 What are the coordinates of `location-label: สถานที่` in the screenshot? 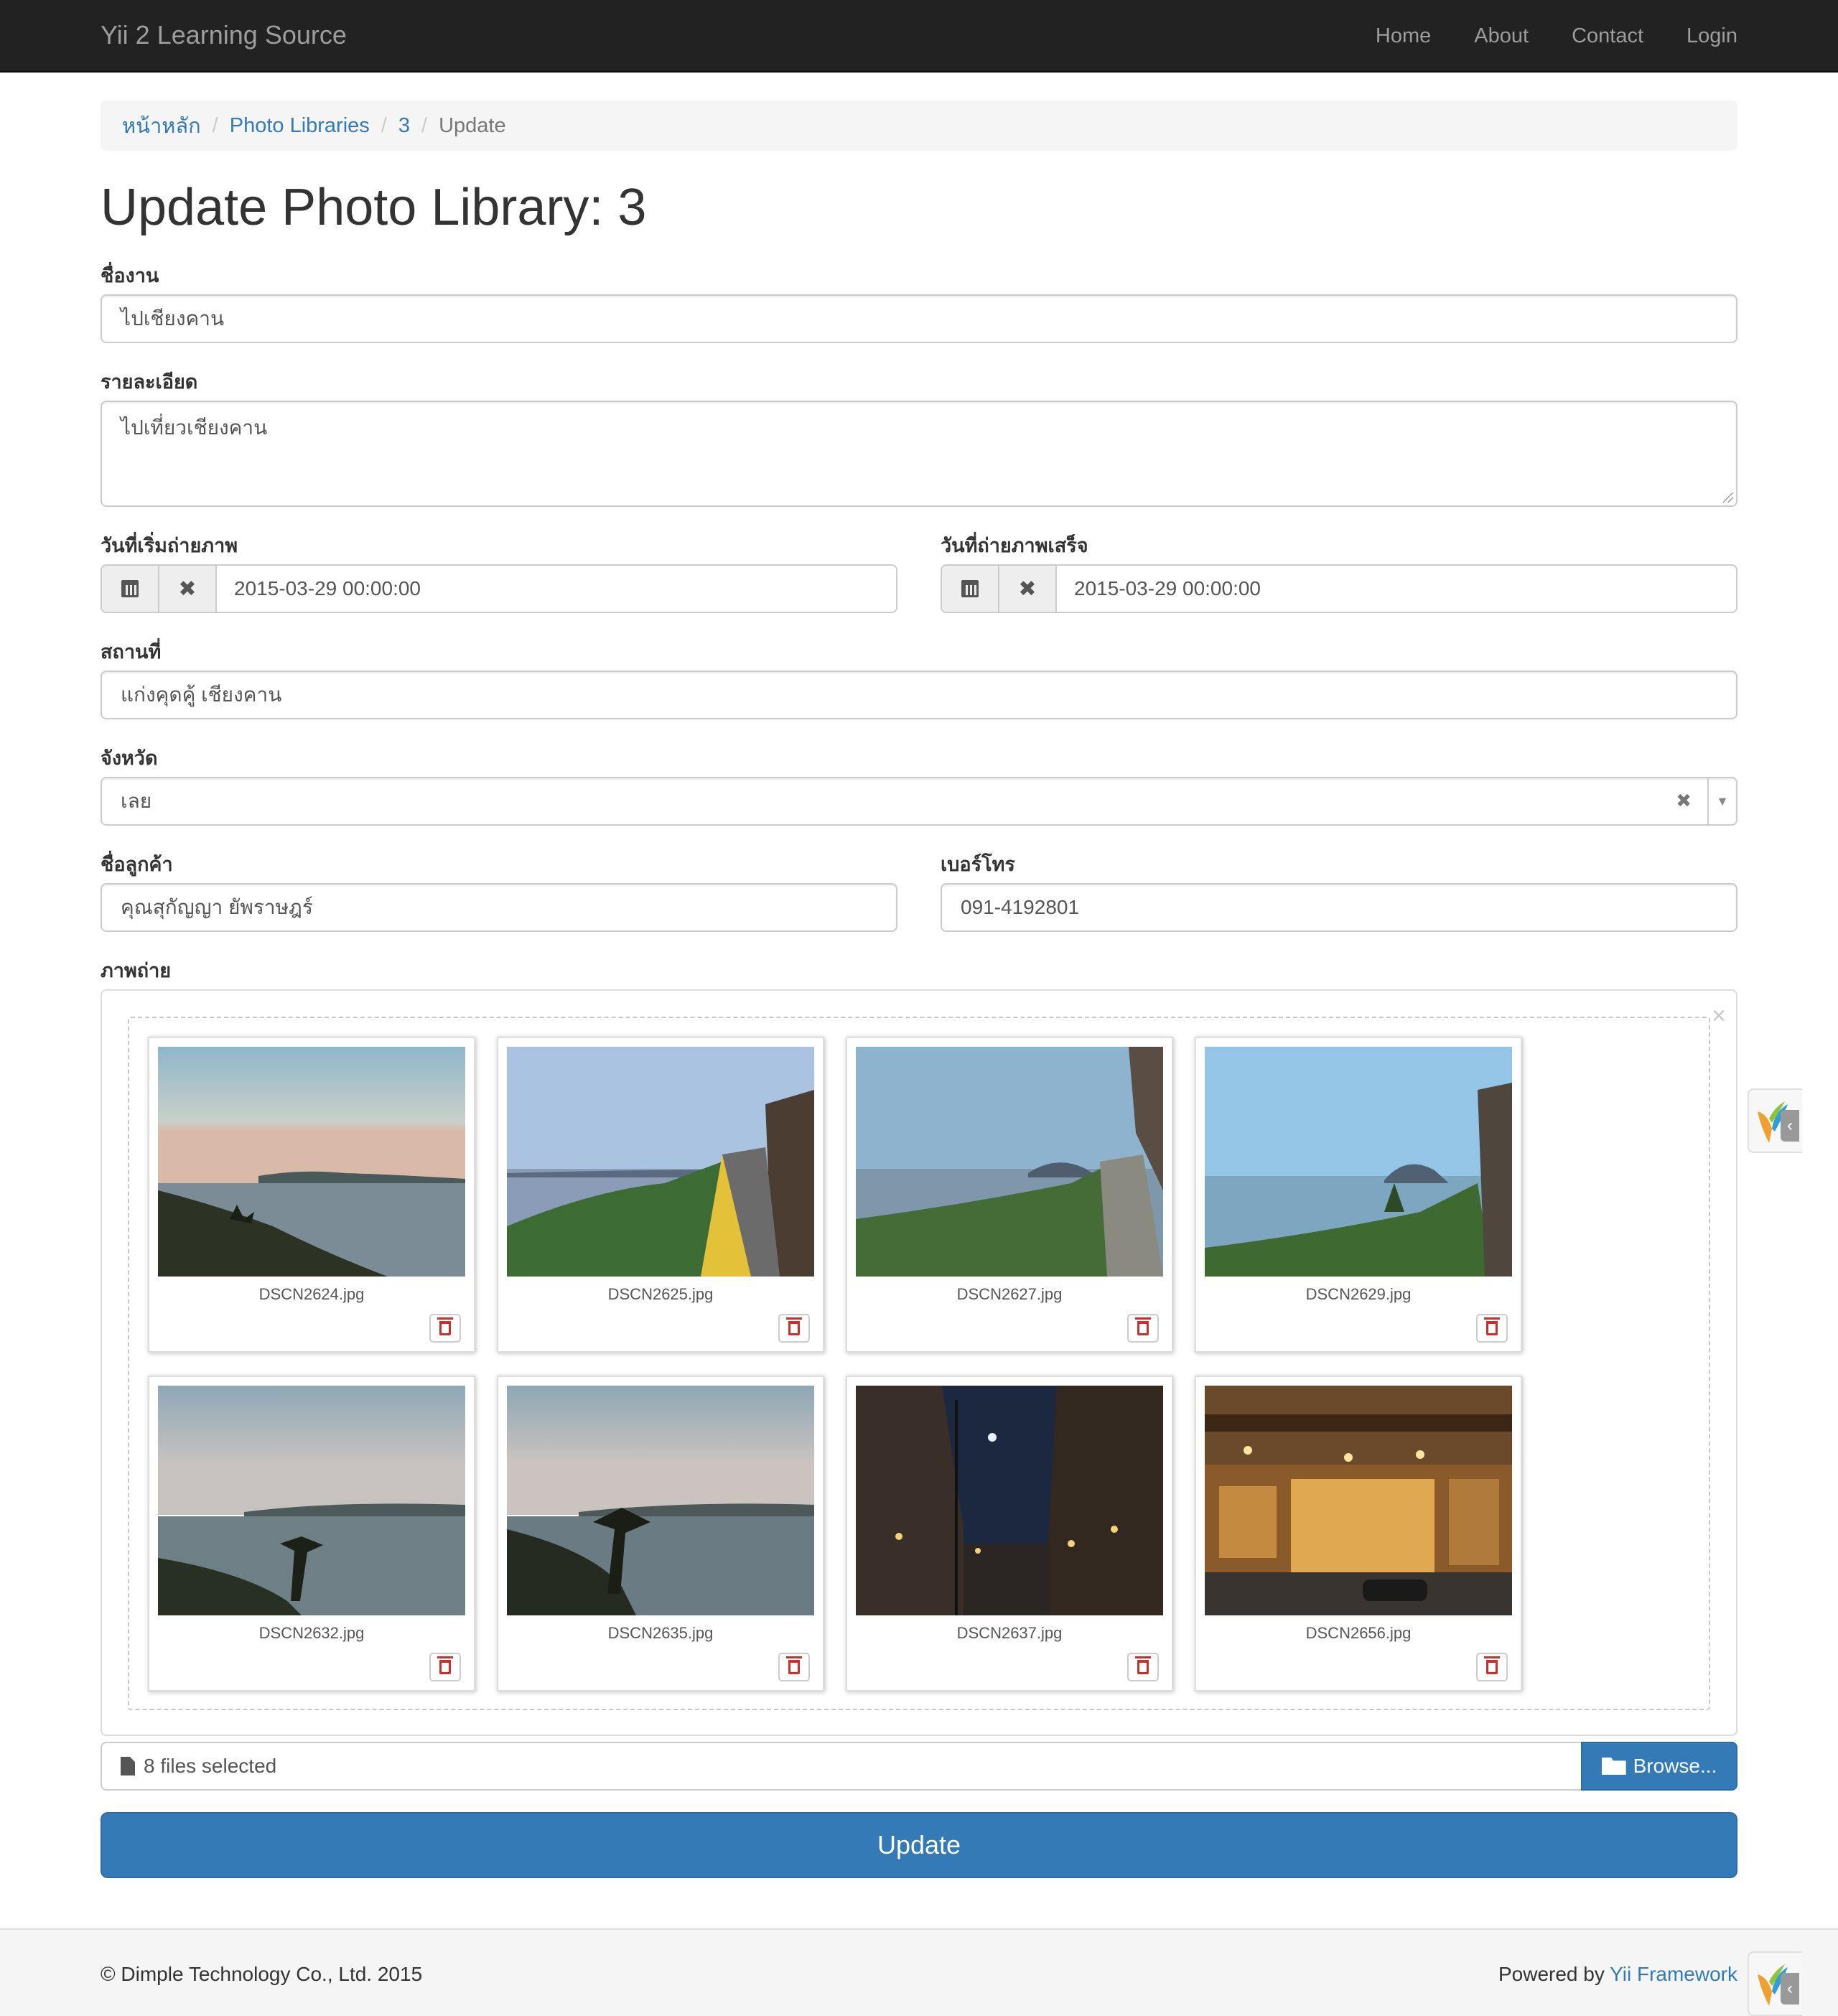 It's located at (131, 652).